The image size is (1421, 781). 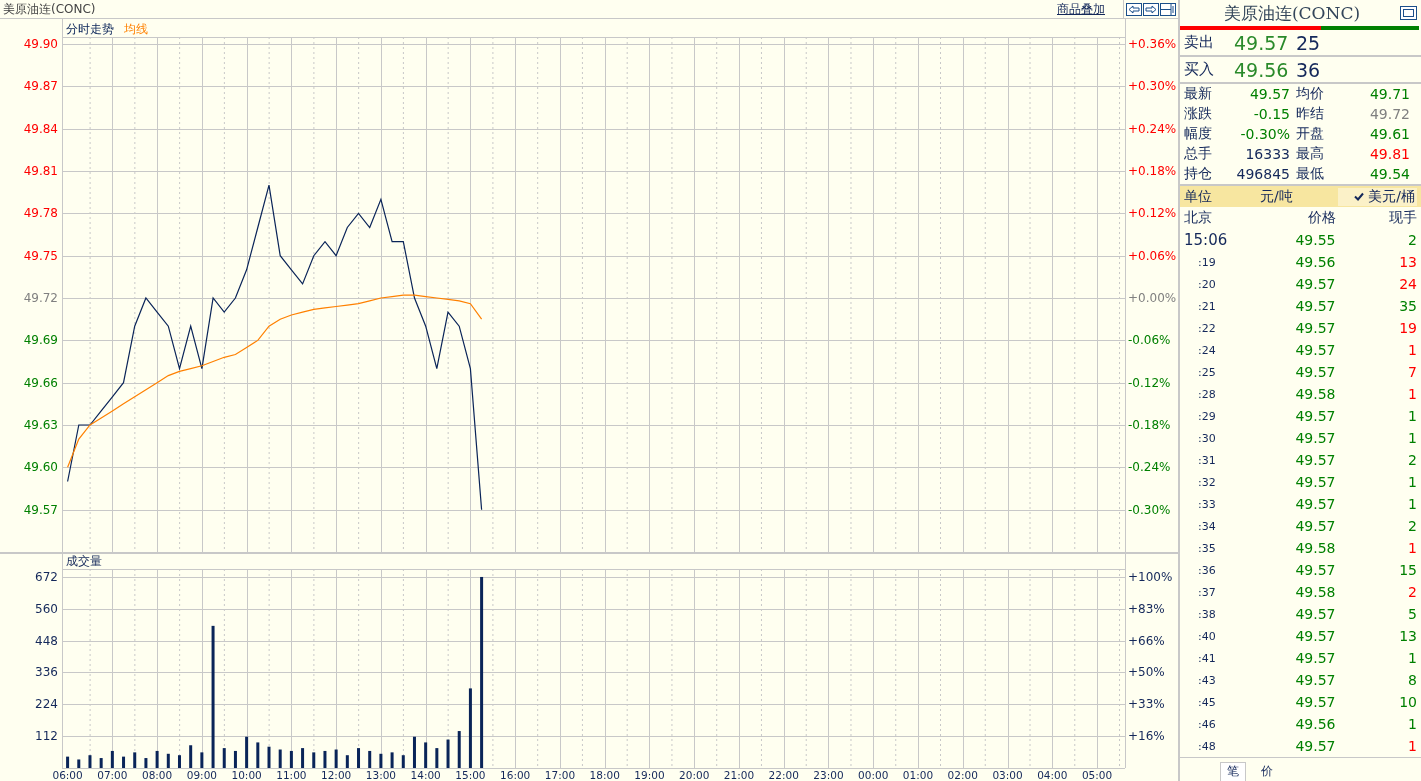 I want to click on time-axis-label: 04:00, so click(x=1052, y=775).